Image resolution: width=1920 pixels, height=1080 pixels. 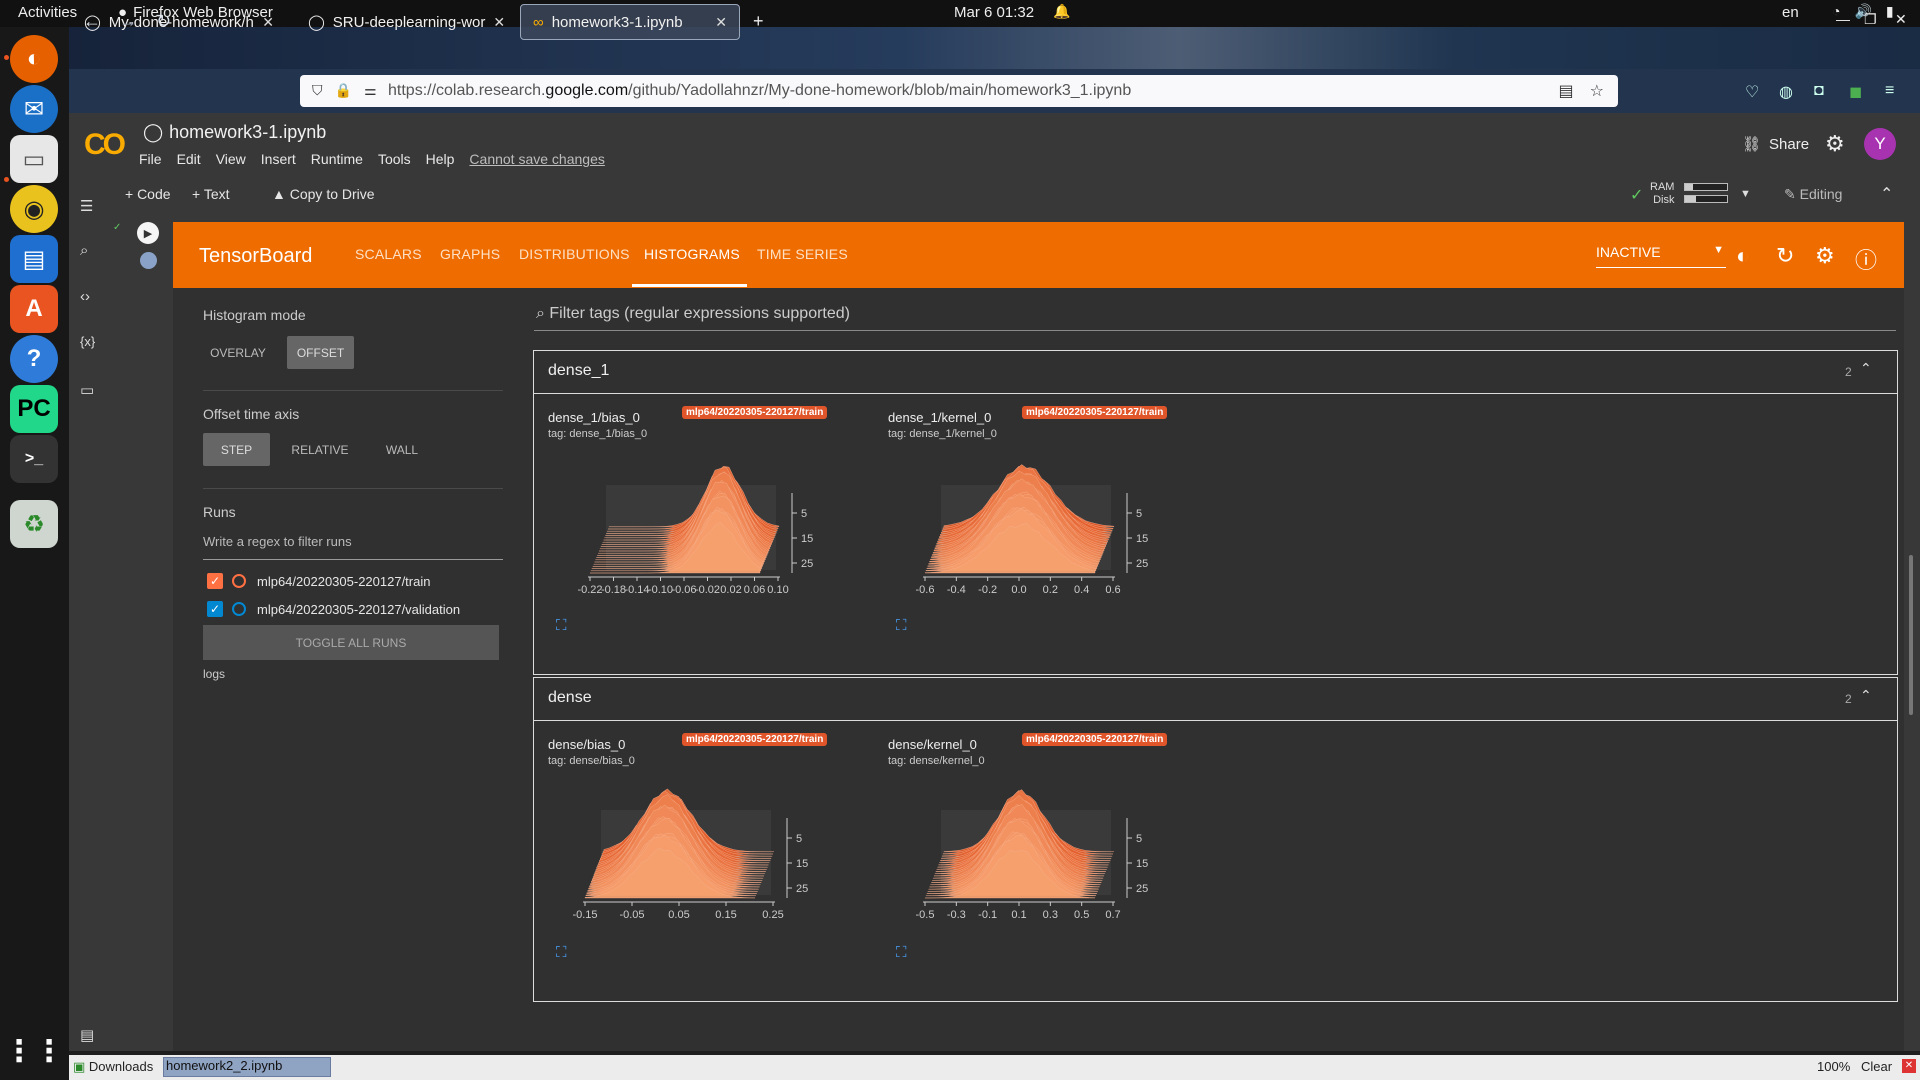 I want to click on plugin-select: INACTIVE ▼, so click(x=1661, y=256).